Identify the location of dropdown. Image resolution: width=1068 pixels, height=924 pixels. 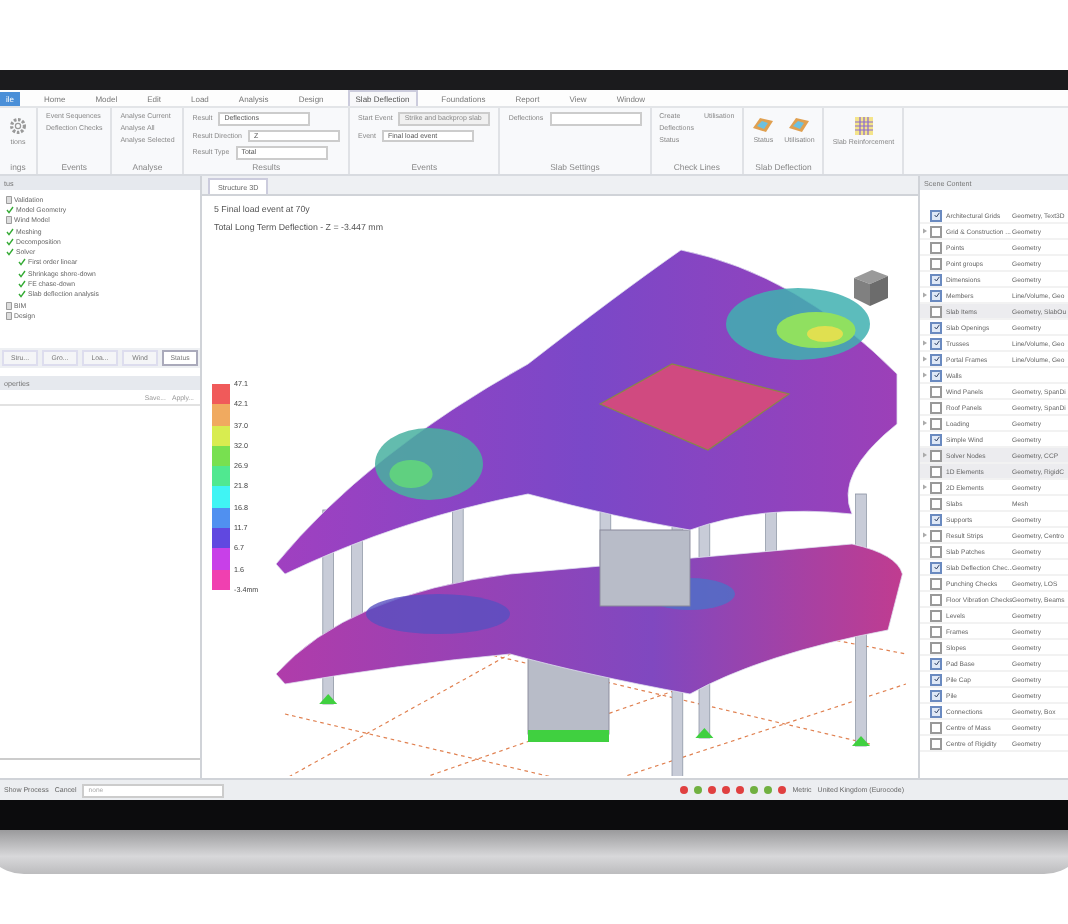
(595, 118).